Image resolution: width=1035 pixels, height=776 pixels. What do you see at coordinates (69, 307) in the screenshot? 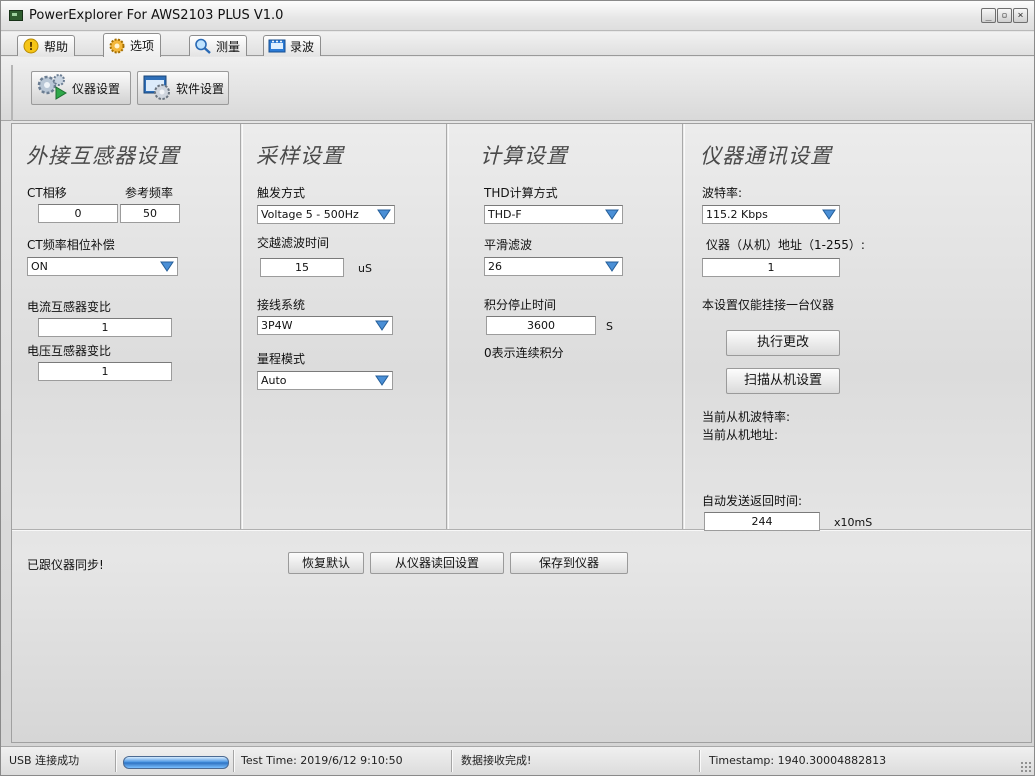
I see `current-ratio-label: 电流互感器变比` at bounding box center [69, 307].